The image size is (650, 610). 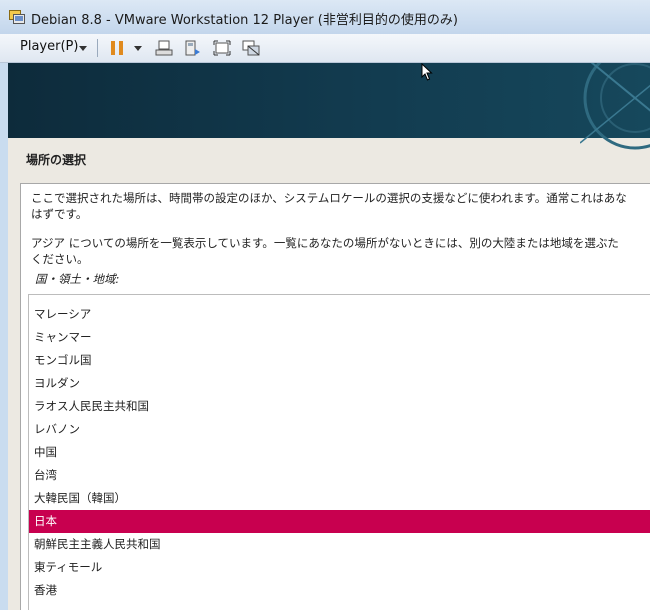 I want to click on list-item: 大韓民国（韓国）, so click(x=339, y=498).